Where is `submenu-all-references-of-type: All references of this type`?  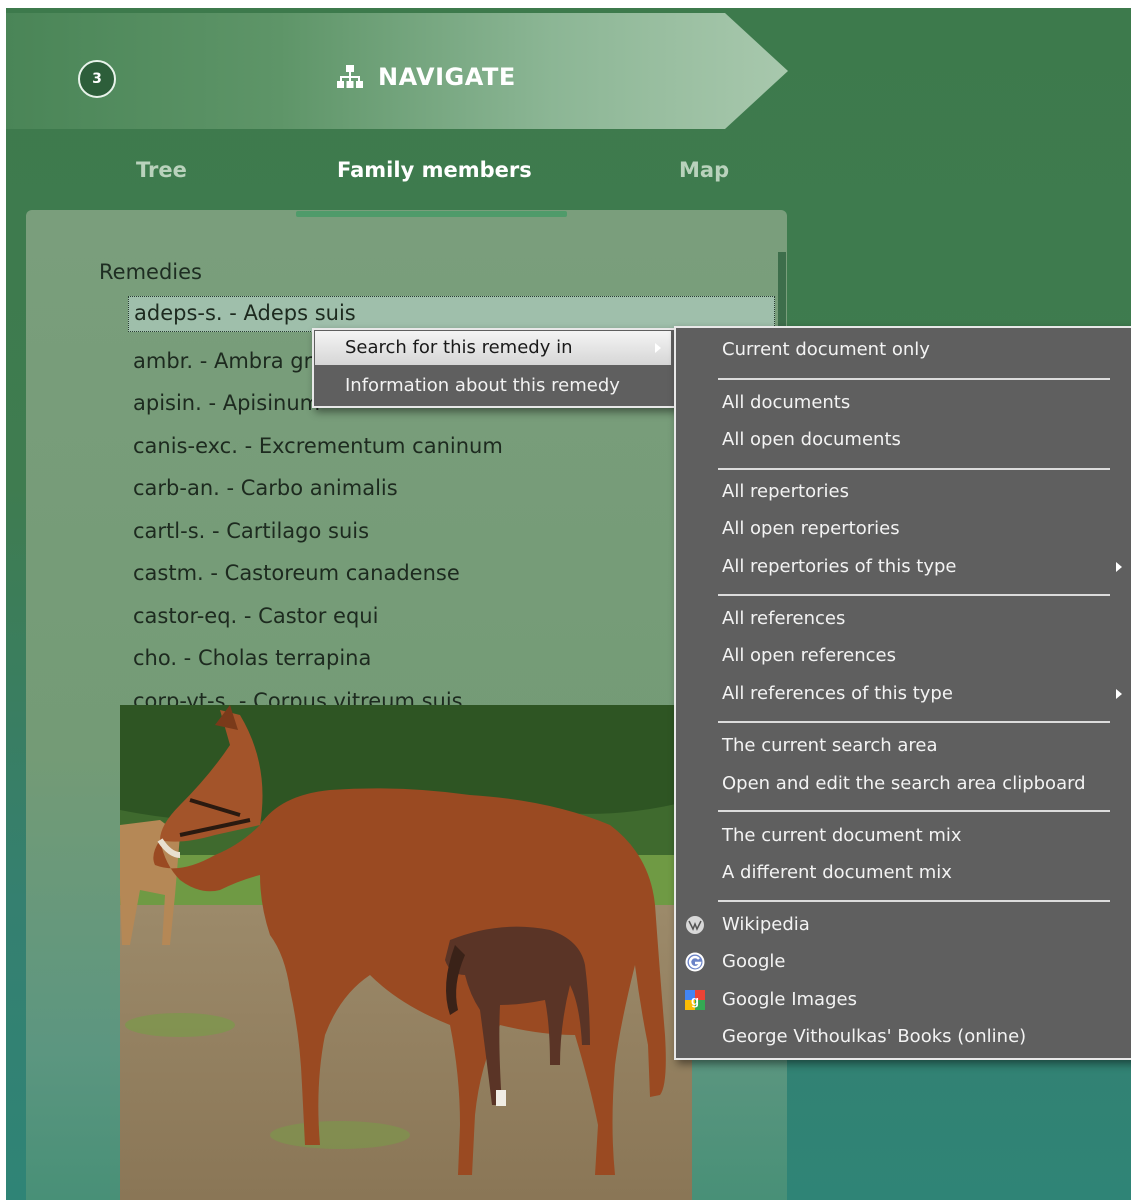
submenu-all-references-of-type: All references of this type is located at coordinates (903, 694).